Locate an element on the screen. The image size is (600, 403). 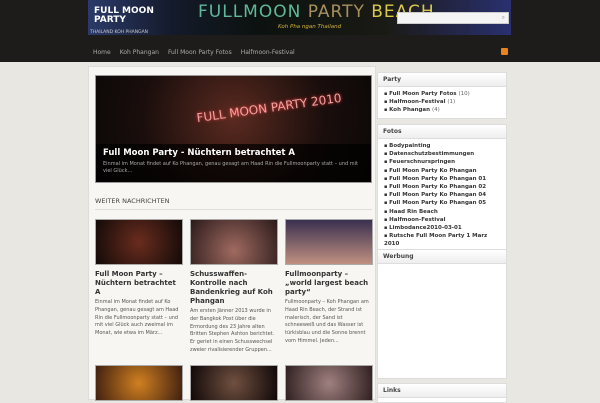
page-link: Bodypainting is located at coordinates (442, 146).